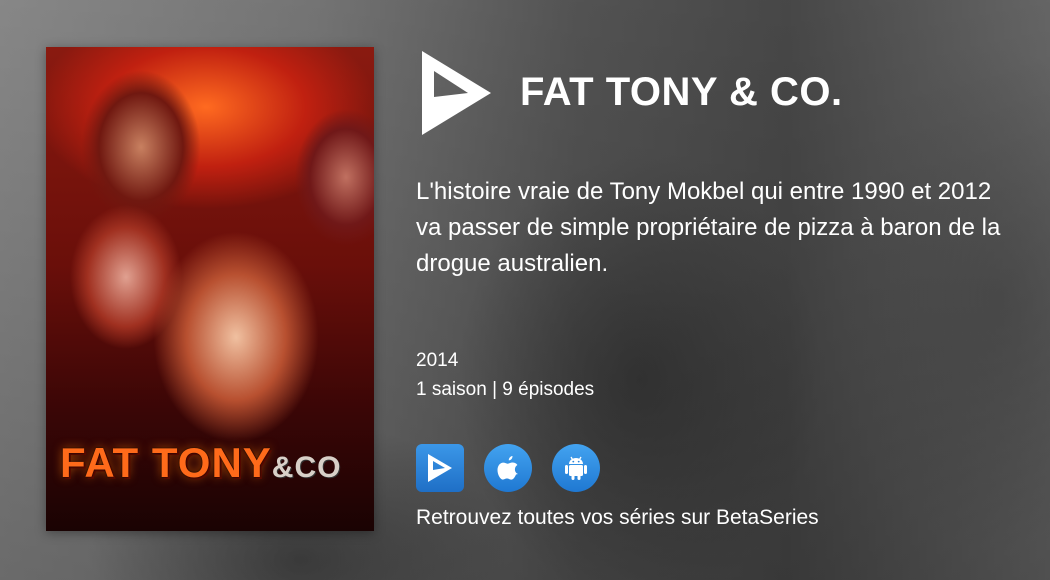  What do you see at coordinates (456, 93) in the screenshot?
I see `betaseries-logo-icon` at bounding box center [456, 93].